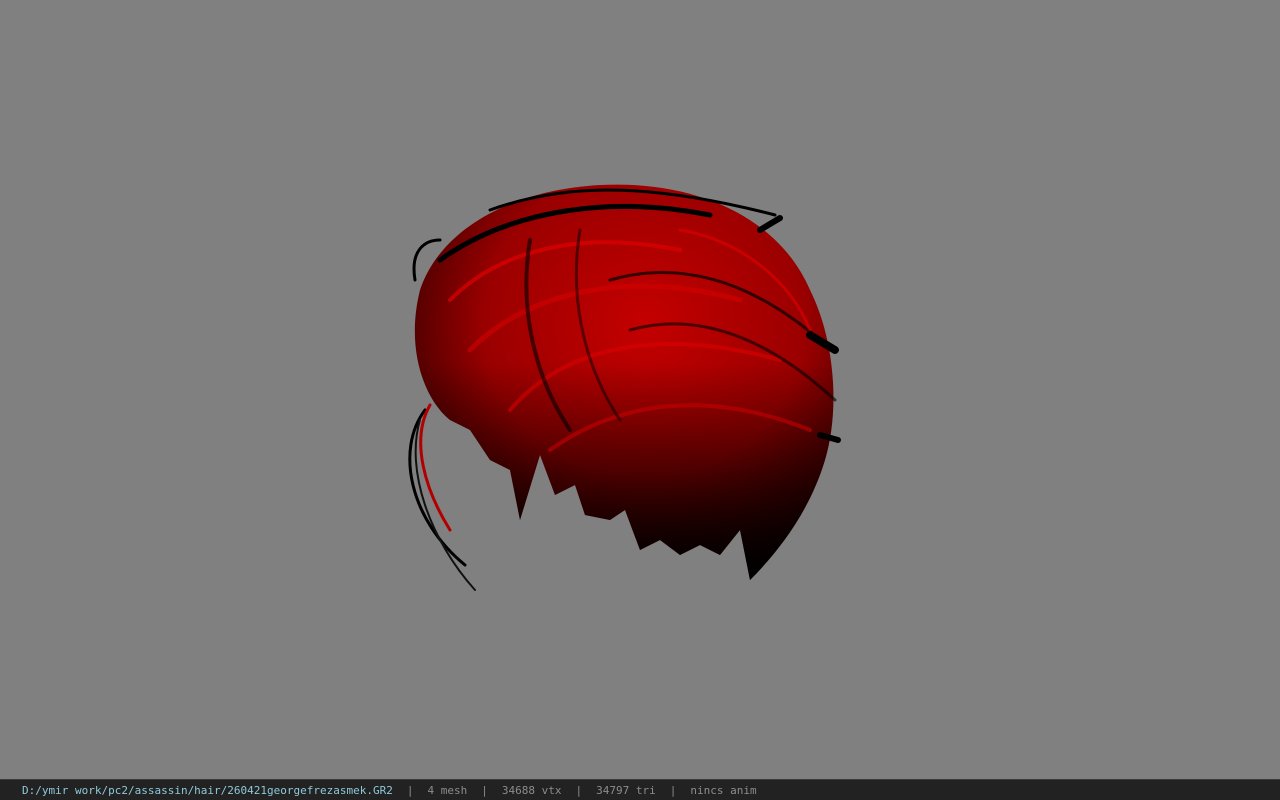  Describe the element at coordinates (531, 790) in the screenshot. I see `vertex-count: 34688 vtx` at that location.